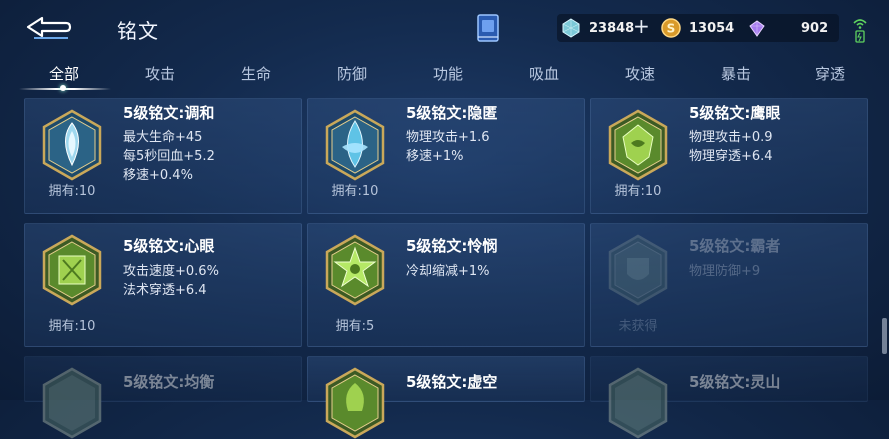 The height and width of the screenshot is (439, 889). I want to click on mind-eye-emblem-icon, so click(72, 270).